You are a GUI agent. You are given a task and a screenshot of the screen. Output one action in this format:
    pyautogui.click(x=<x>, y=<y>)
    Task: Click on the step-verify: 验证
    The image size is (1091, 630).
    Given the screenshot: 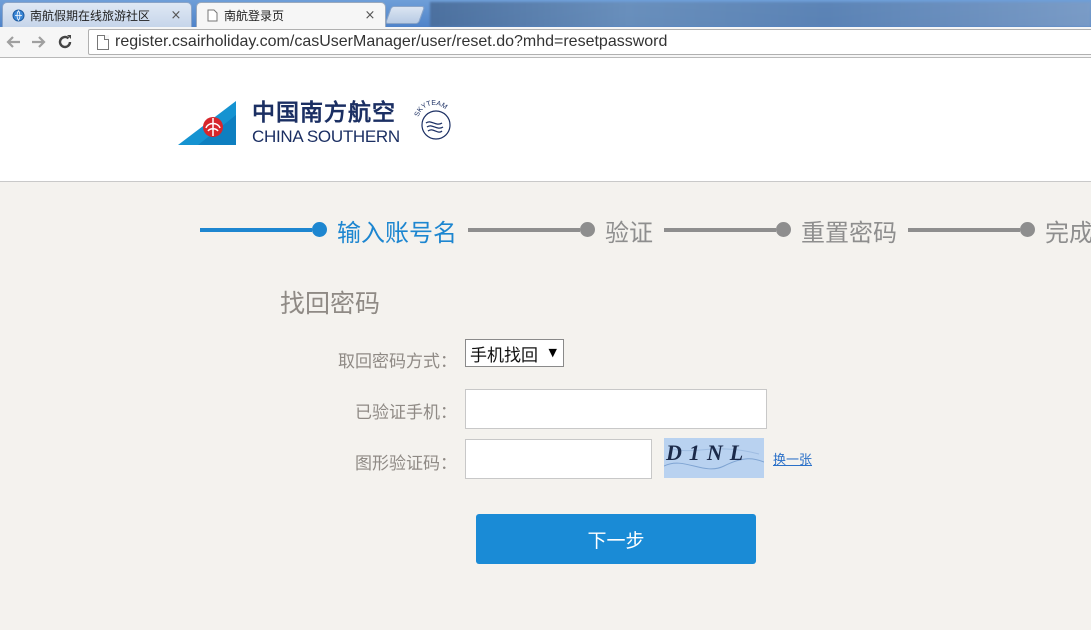 What is the action you would take?
    pyautogui.click(x=629, y=233)
    